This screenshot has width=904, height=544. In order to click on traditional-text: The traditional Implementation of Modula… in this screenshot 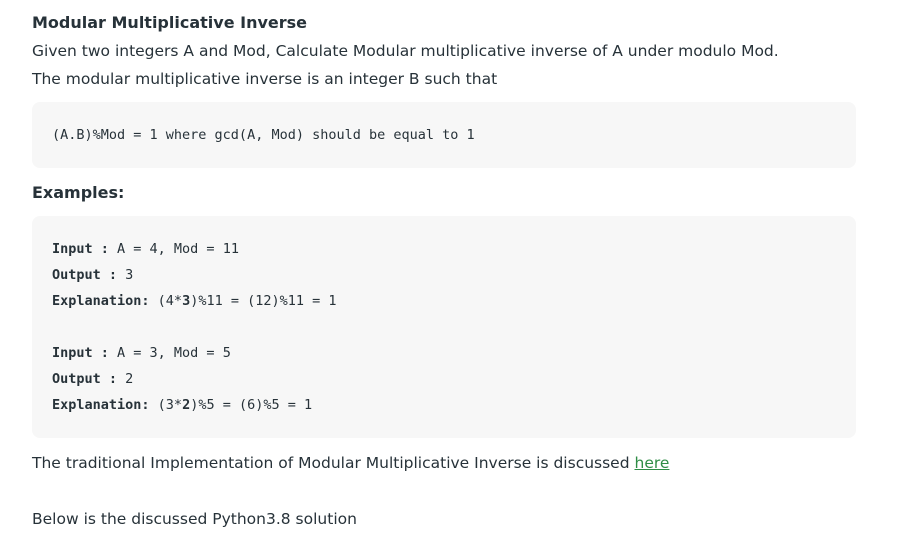, I will do `click(333, 463)`.